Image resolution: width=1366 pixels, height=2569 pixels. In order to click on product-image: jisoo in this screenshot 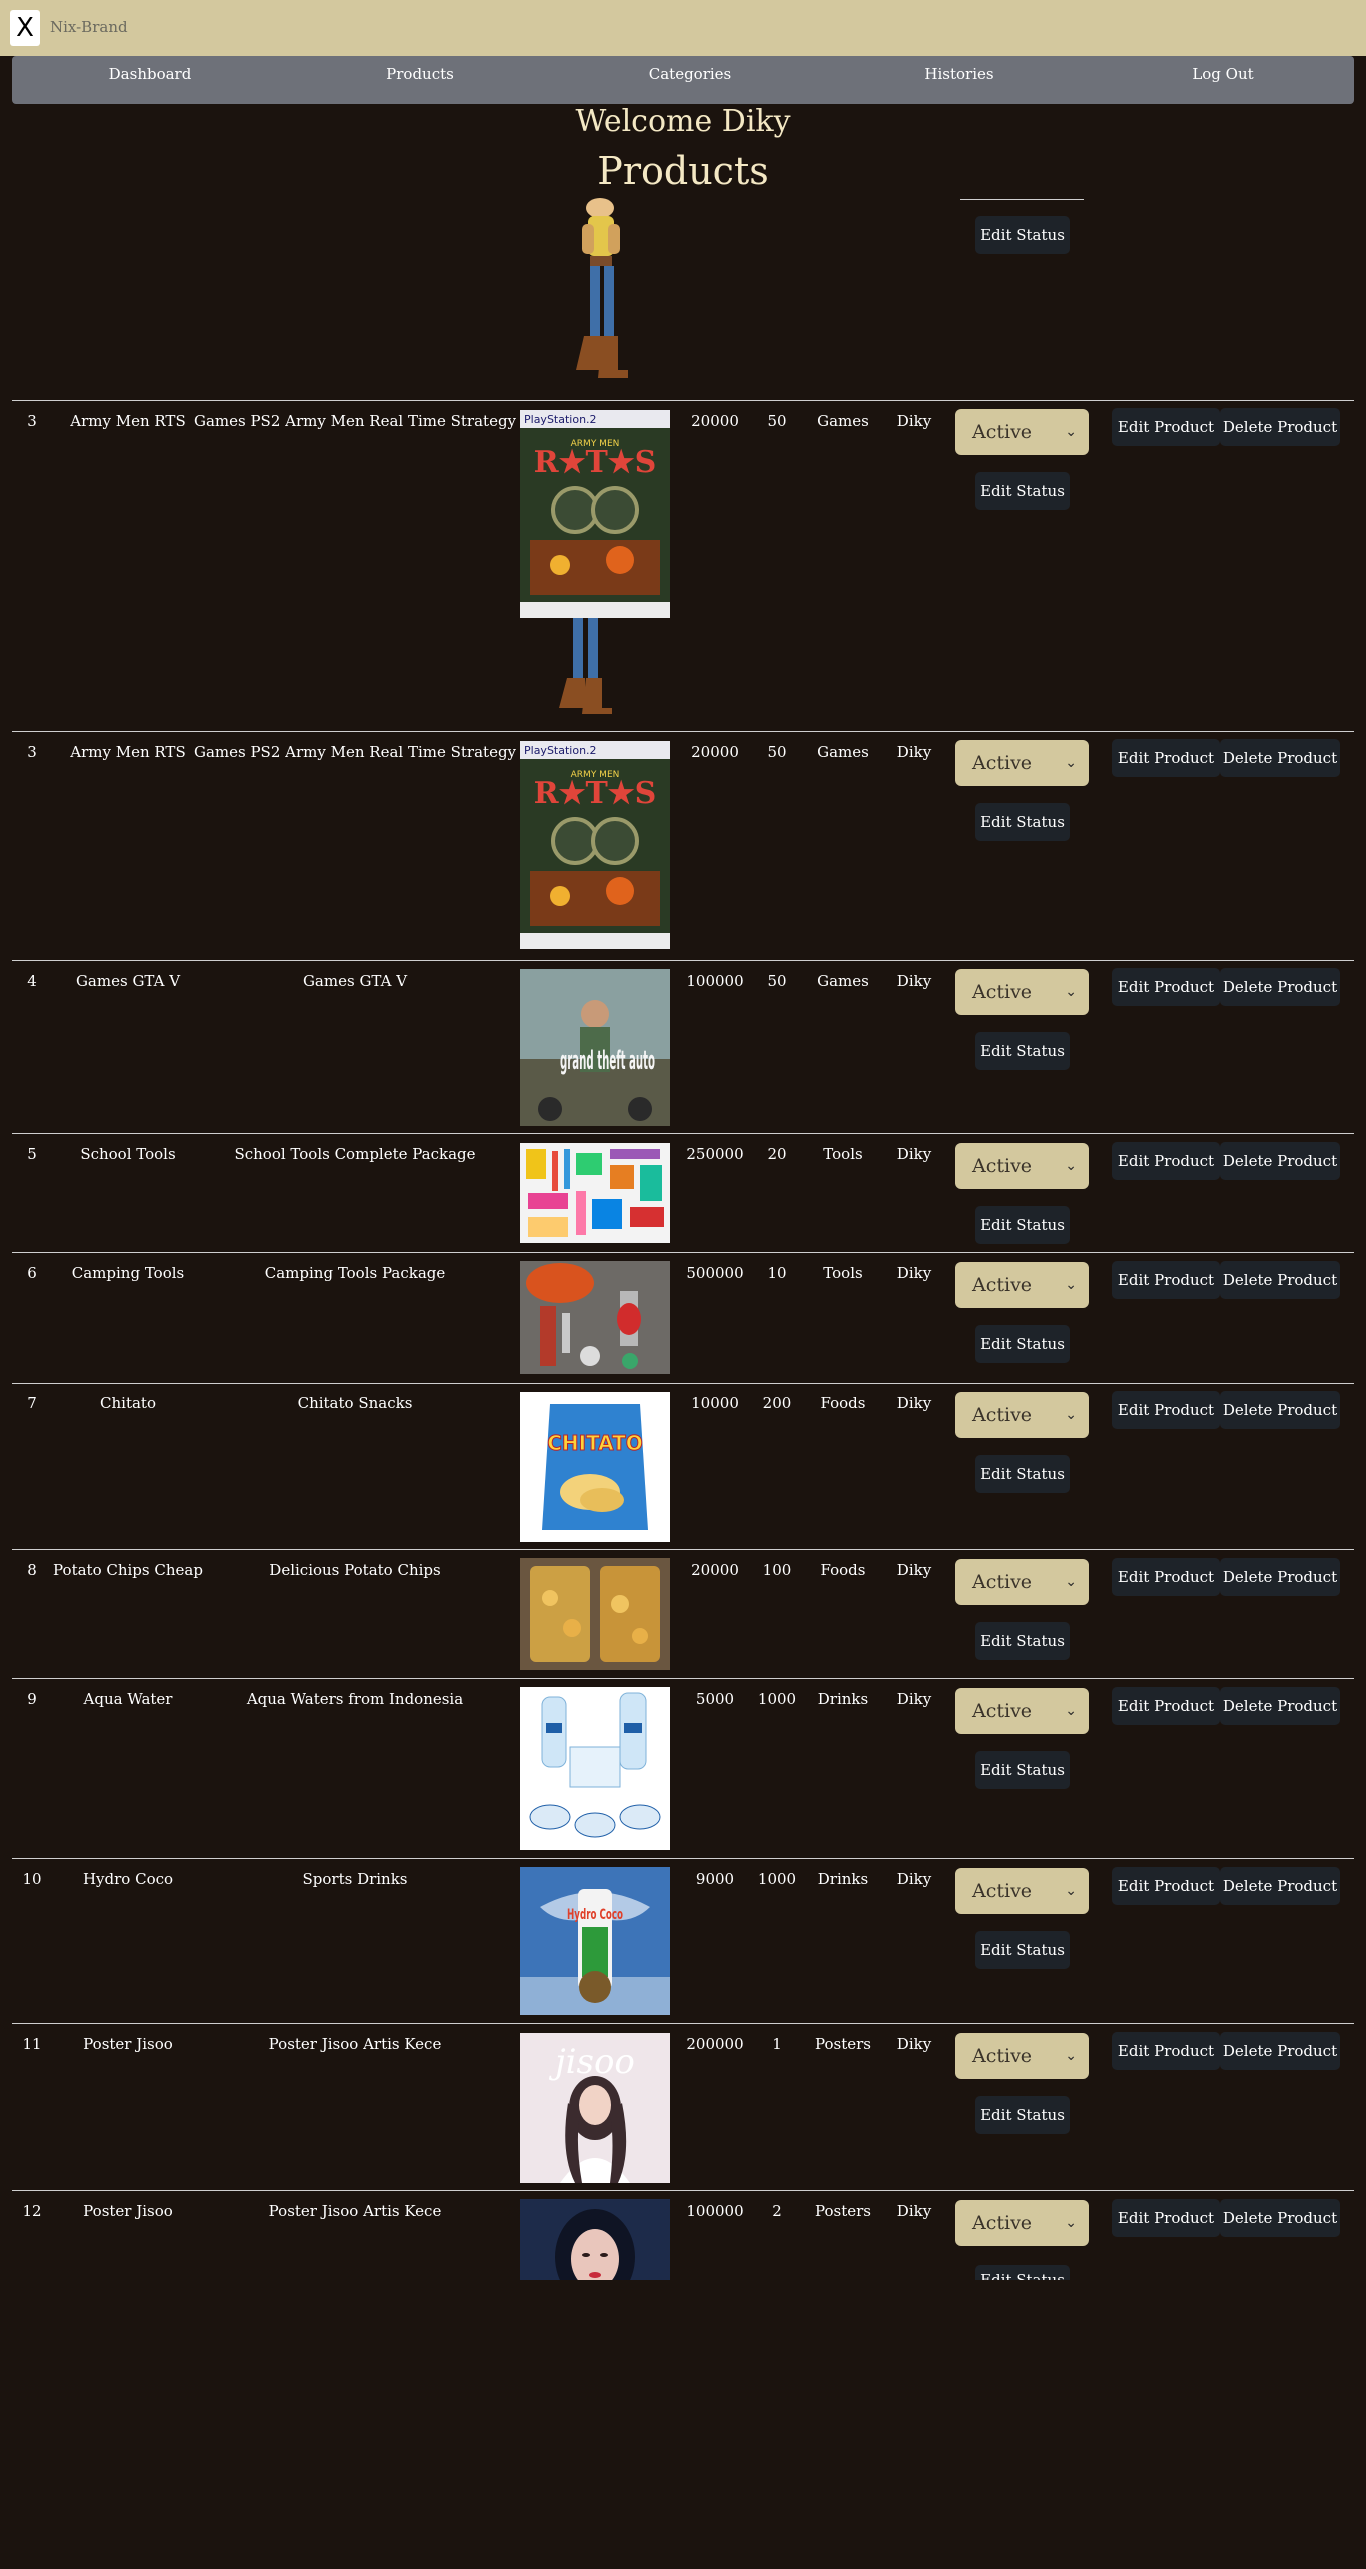, I will do `click(595, 2108)`.